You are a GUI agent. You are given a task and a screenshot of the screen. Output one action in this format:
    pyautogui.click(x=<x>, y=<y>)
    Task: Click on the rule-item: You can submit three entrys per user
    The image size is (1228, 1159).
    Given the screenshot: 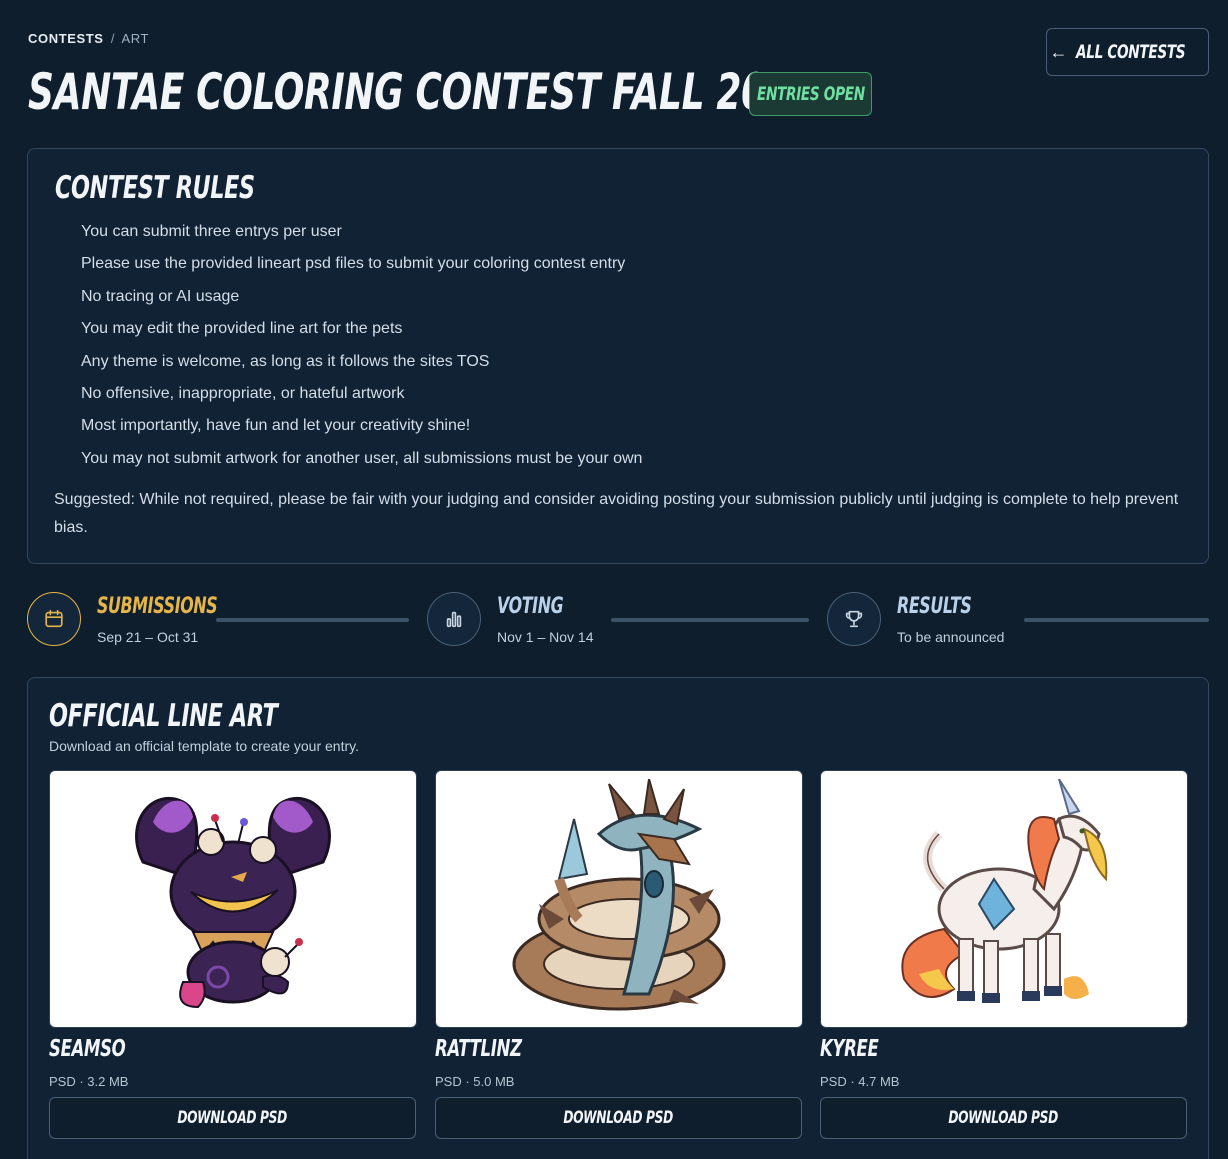 What is the action you would take?
    pyautogui.click(x=211, y=231)
    